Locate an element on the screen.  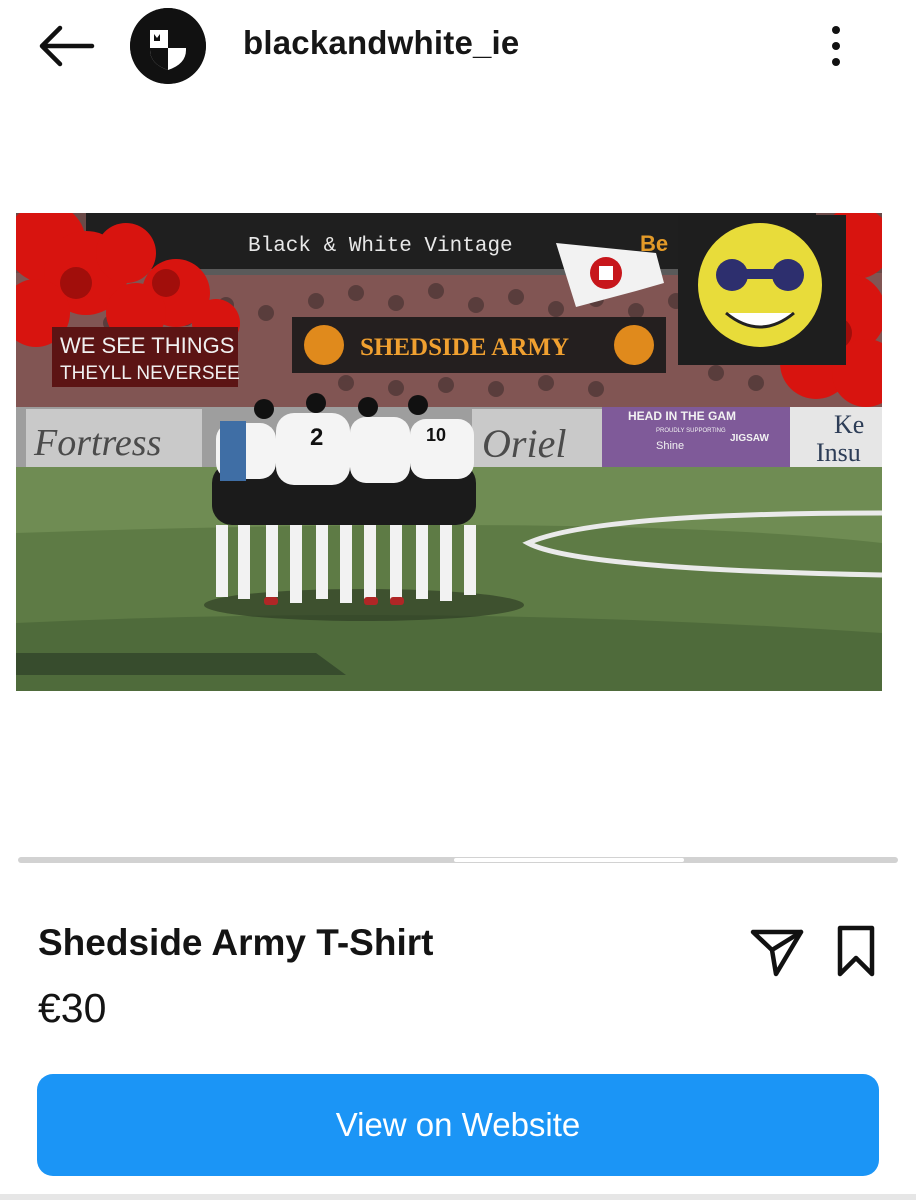
bookmark-icon is located at coordinates (856, 951).